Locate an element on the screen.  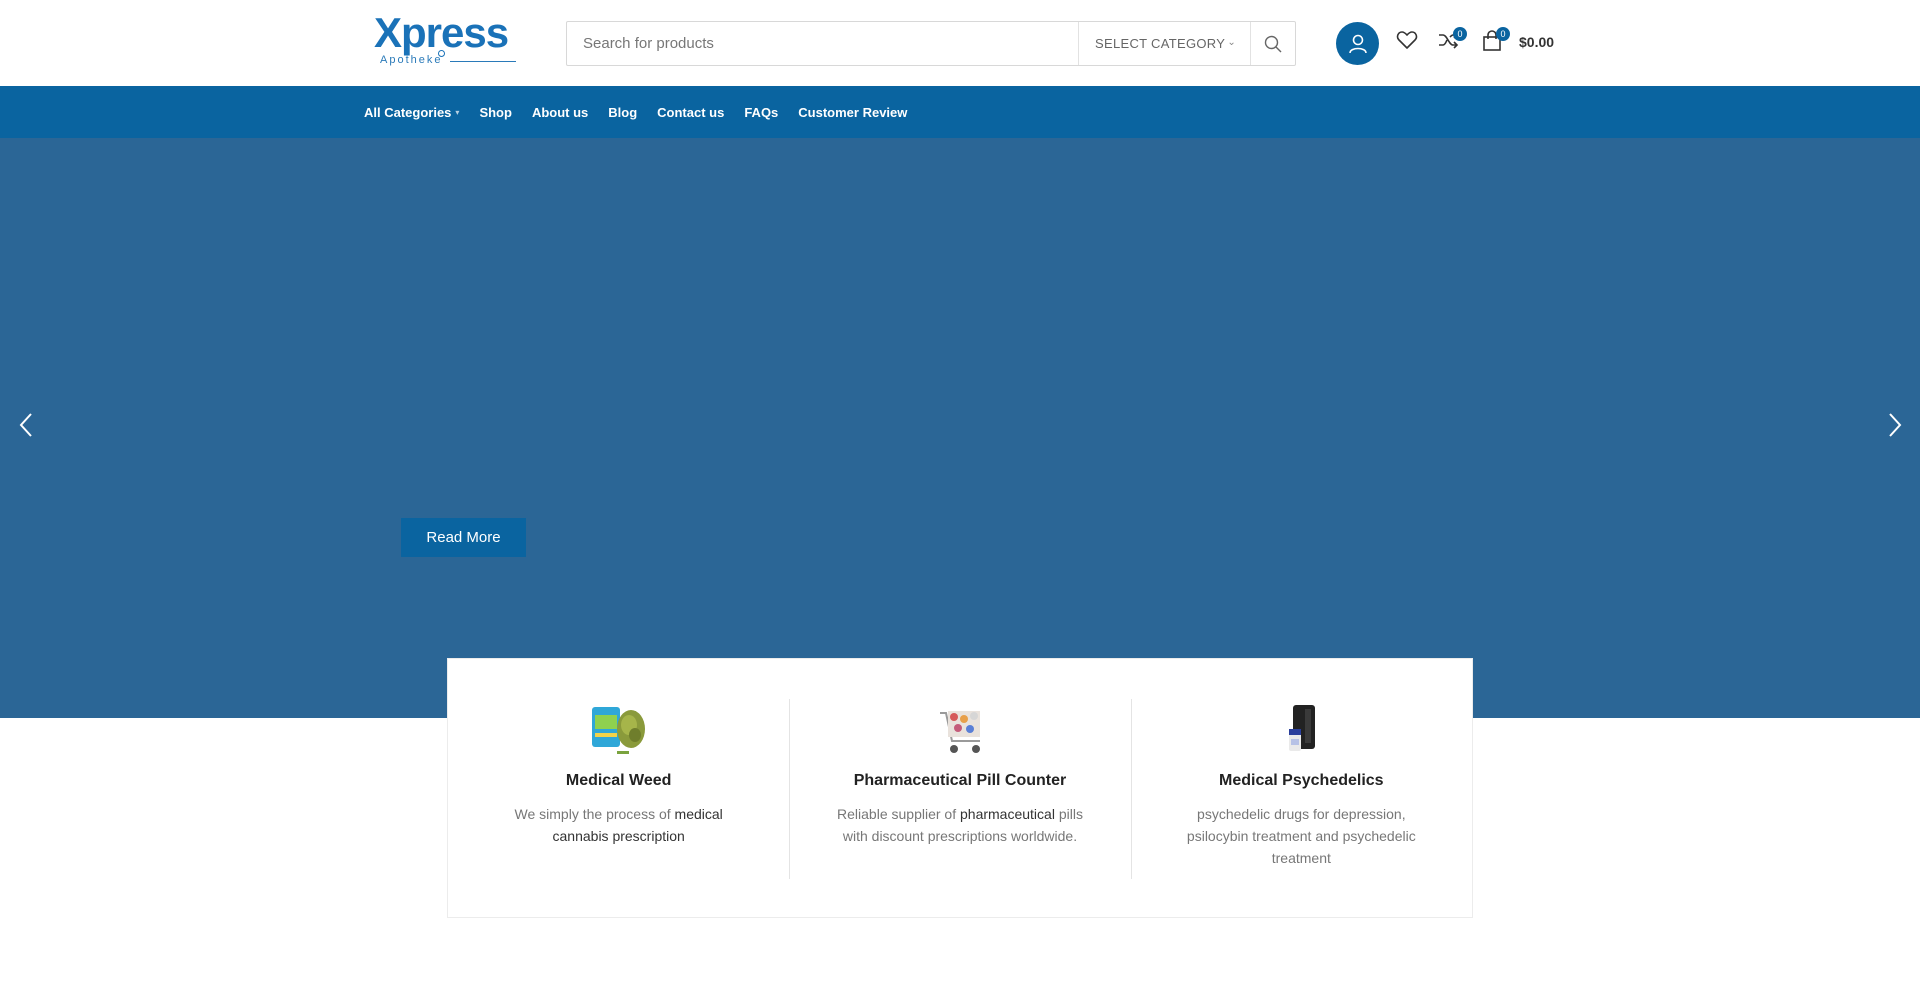
user-icon is located at coordinates (1357, 43).